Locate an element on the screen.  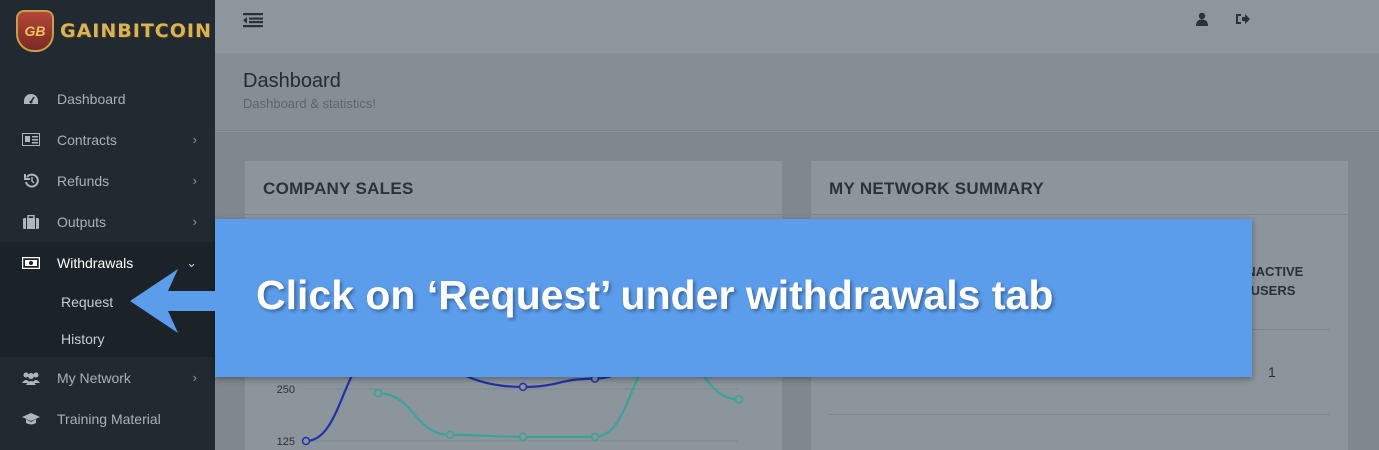
contracts-icon is located at coordinates (31, 140).